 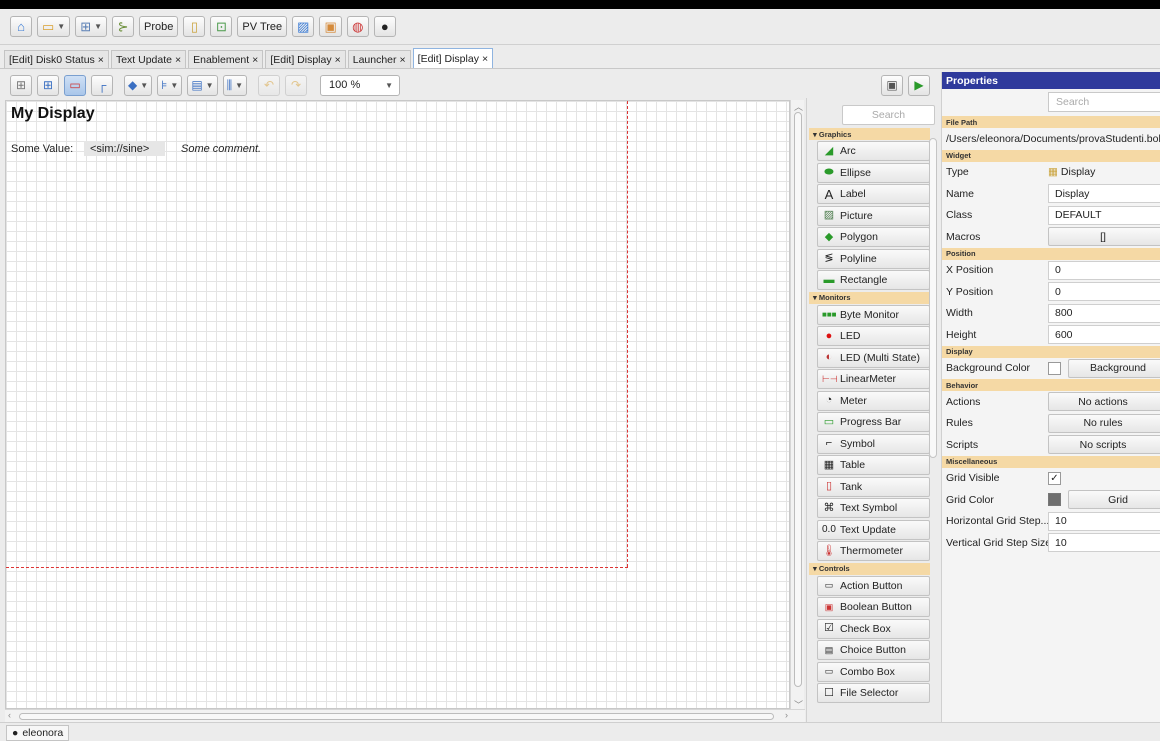 What do you see at coordinates (873, 585) in the screenshot?
I see `palette-item-action-button: ▭ Action Button` at bounding box center [873, 585].